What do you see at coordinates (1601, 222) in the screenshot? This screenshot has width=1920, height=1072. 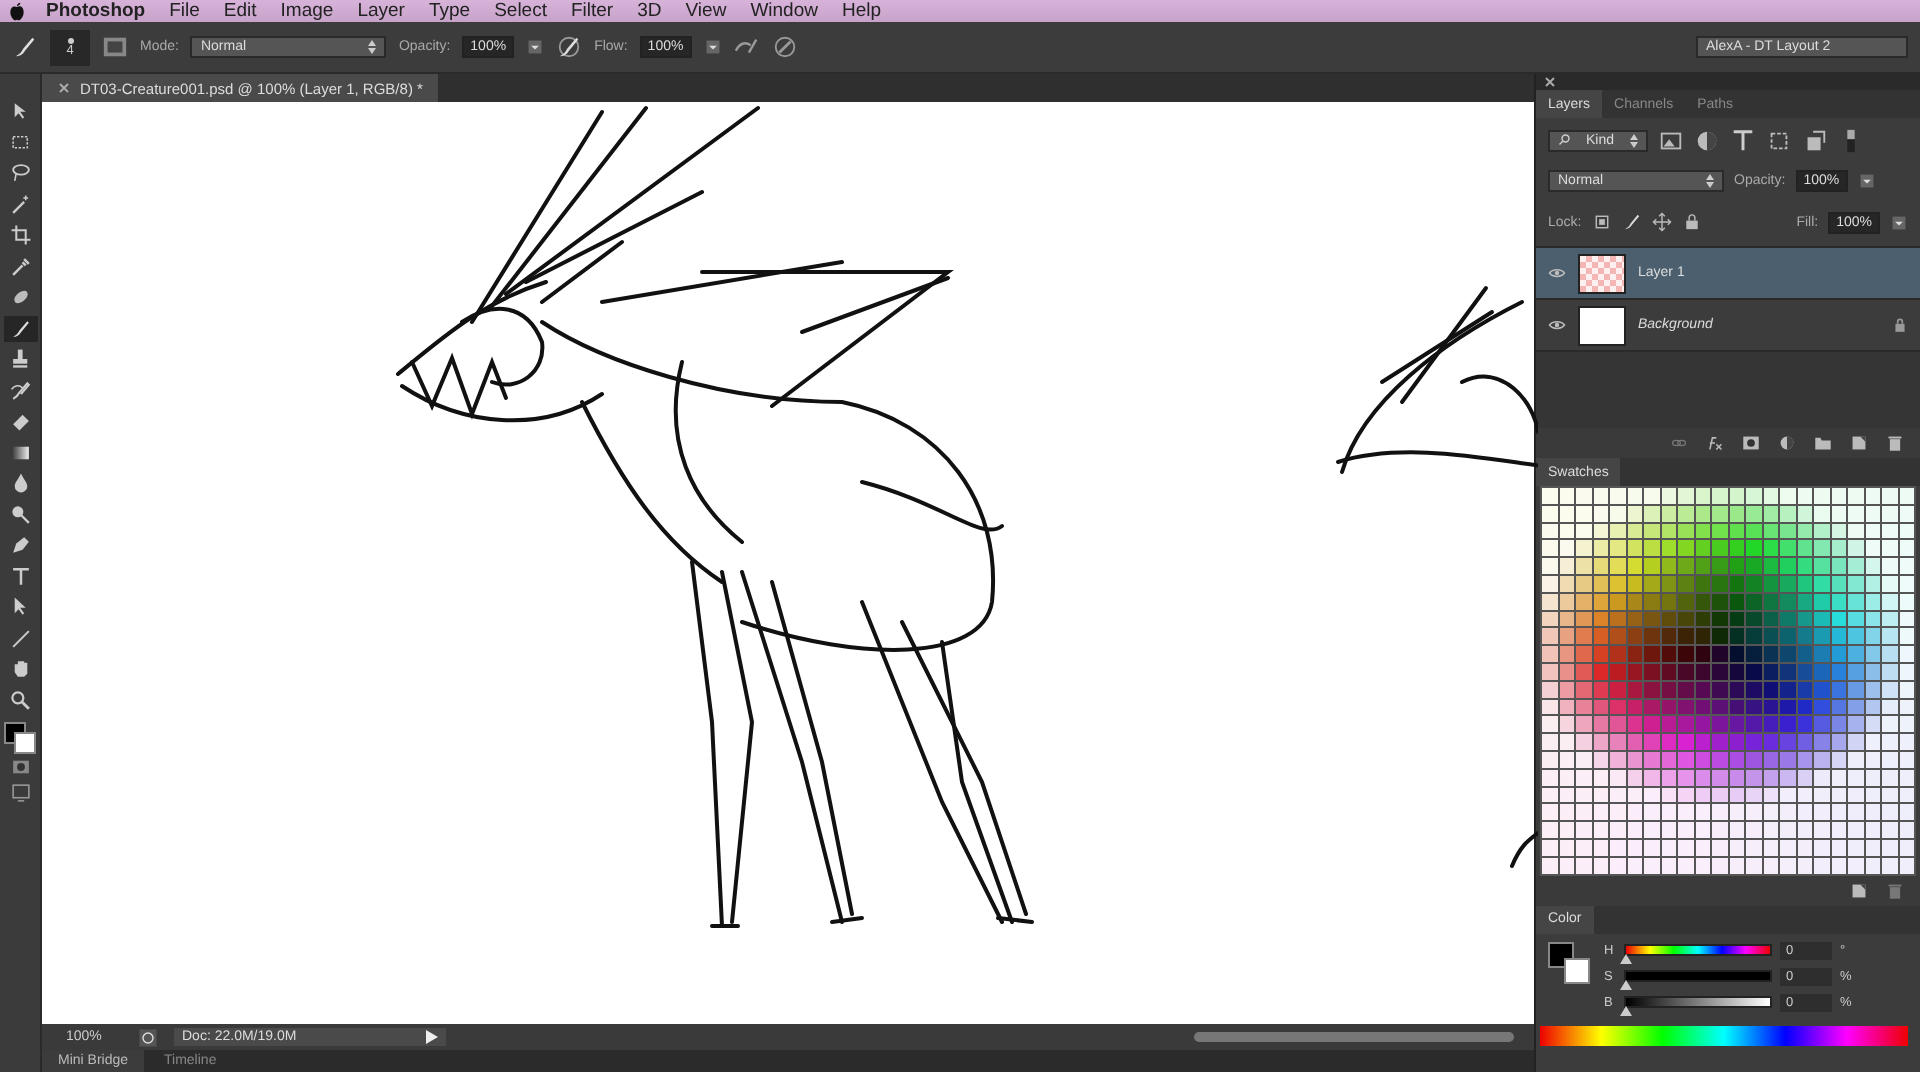 I see `lock-pixels-icon` at bounding box center [1601, 222].